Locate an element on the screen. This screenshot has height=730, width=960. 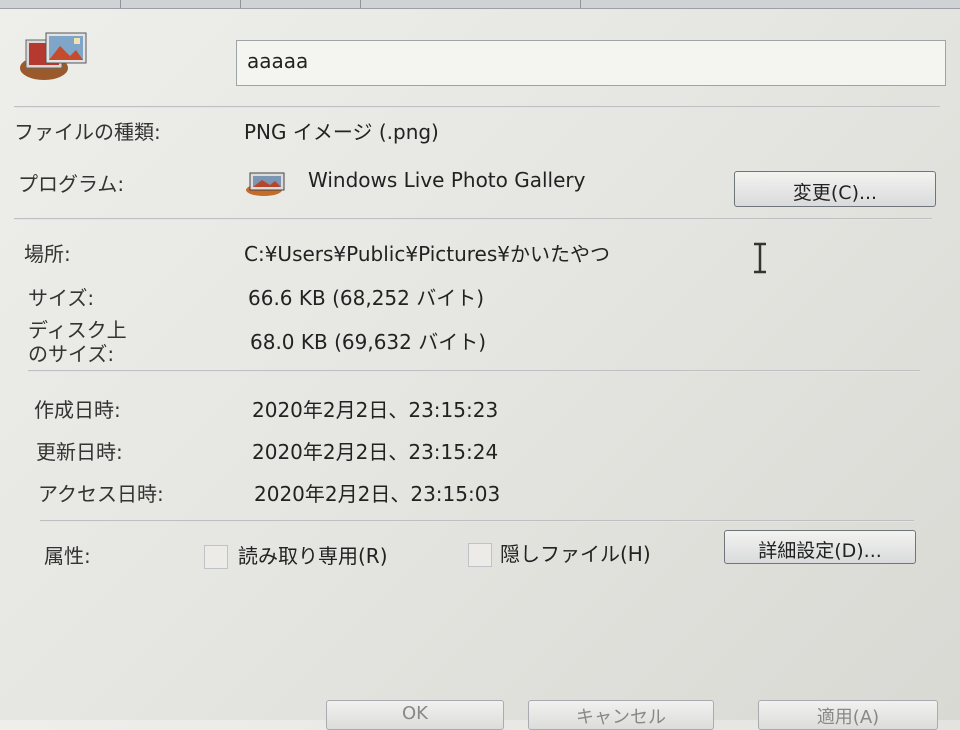
modified-value: 2020年2月2日、23:15:24 is located at coordinates (375, 452).